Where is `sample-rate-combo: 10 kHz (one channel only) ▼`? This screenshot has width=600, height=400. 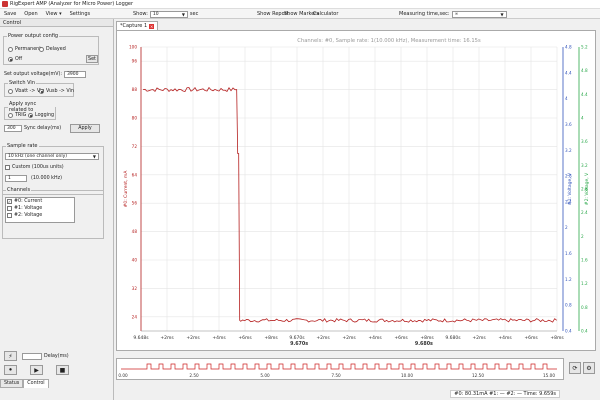
sample-rate-combo: 10 kHz (one channel only) ▼ is located at coordinates (52, 156).